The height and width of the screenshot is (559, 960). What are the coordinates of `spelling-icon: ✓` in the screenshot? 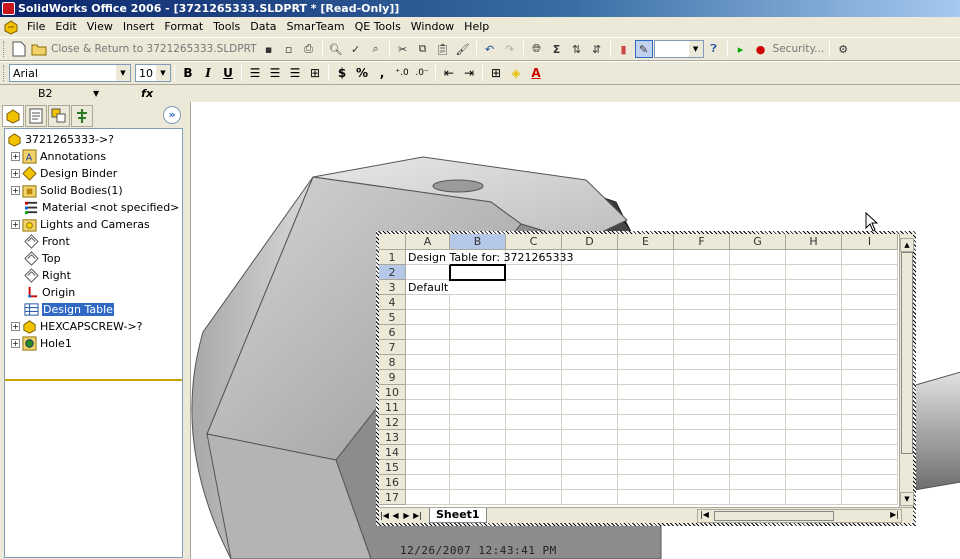 It's located at (356, 49).